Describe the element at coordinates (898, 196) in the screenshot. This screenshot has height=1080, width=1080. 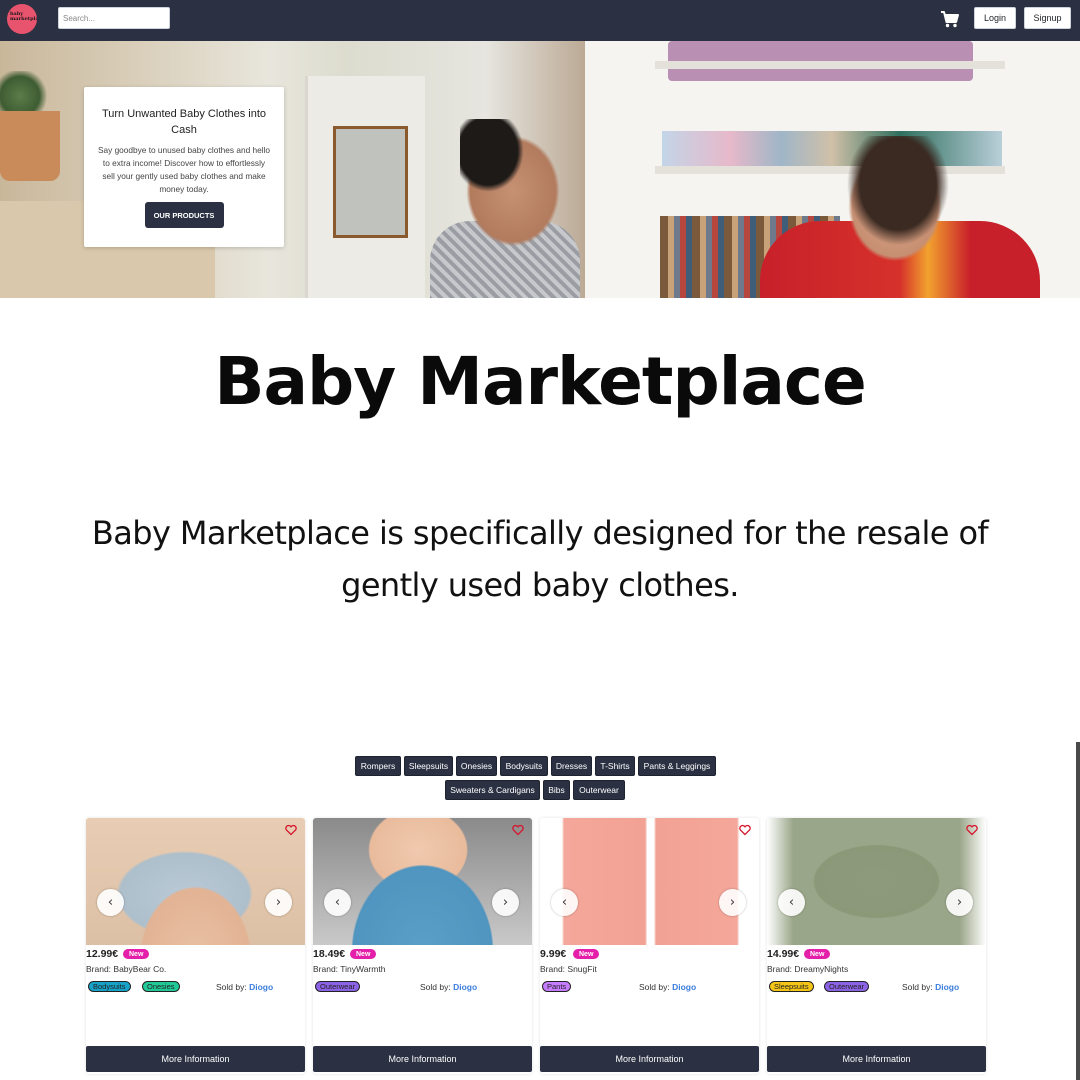
I see `hero-woman-hair` at that location.